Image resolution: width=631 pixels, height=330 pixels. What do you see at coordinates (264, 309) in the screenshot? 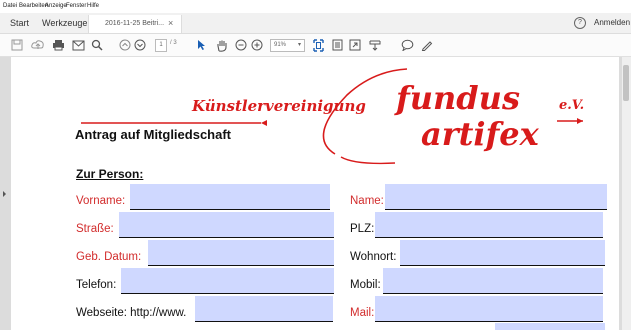
I see `webseite-field` at bounding box center [264, 309].